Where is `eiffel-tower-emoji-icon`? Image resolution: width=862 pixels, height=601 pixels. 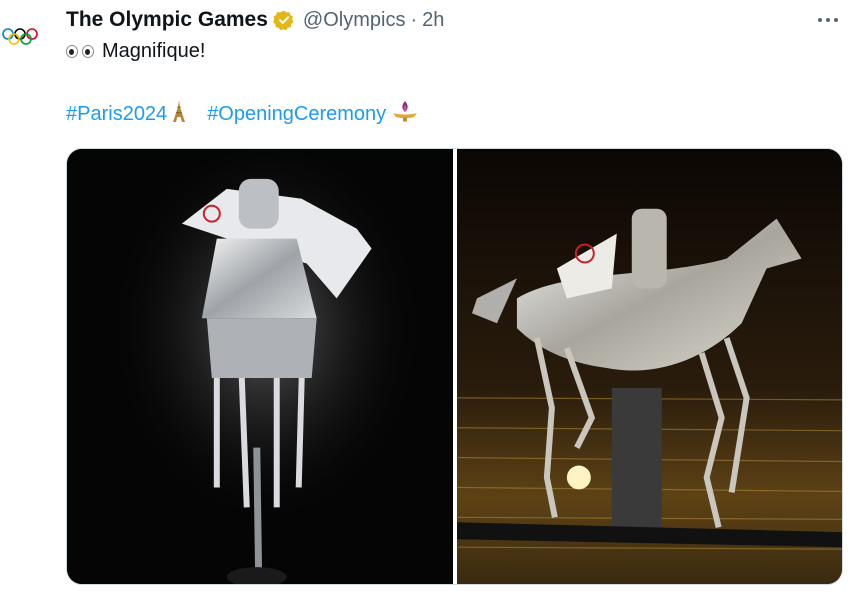 eiffel-tower-emoji-icon is located at coordinates (179, 114).